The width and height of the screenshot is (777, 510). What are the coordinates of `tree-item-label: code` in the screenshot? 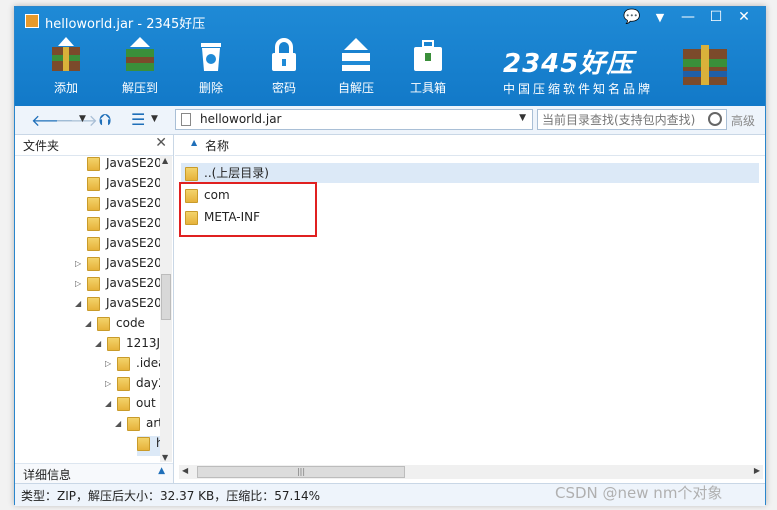 It's located at (130, 323).